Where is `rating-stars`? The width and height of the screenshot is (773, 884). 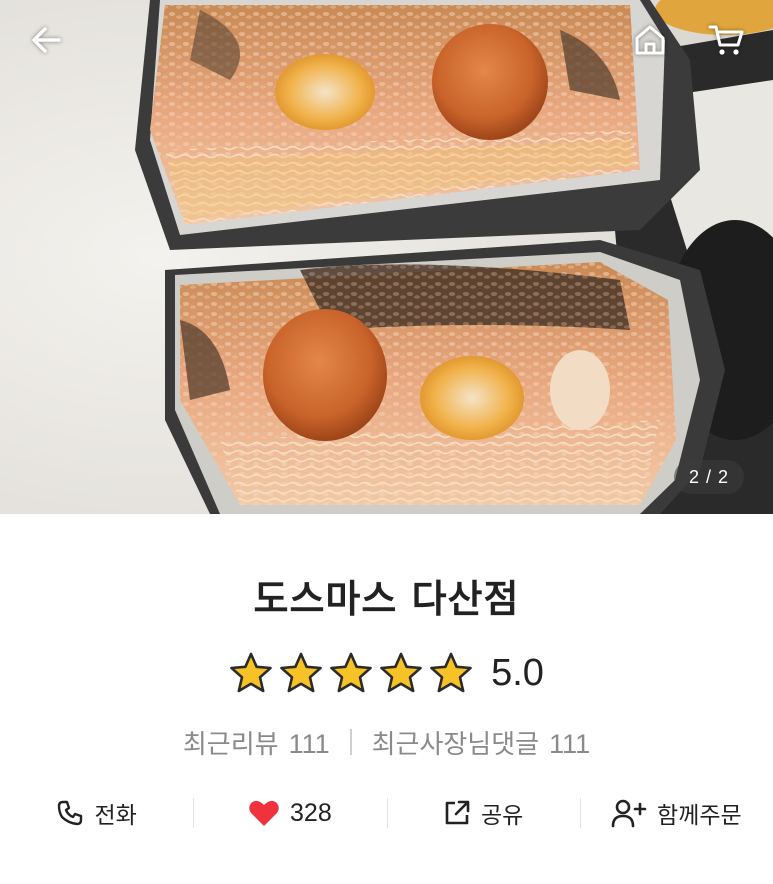 rating-stars is located at coordinates (351, 673).